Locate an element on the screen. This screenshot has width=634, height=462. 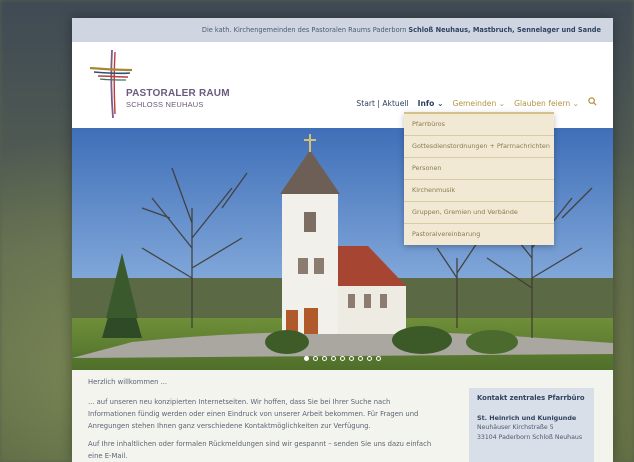
dropdown-item-pastoralvereinbarung: Pastoralvereinbarung is located at coordinates (479, 234).